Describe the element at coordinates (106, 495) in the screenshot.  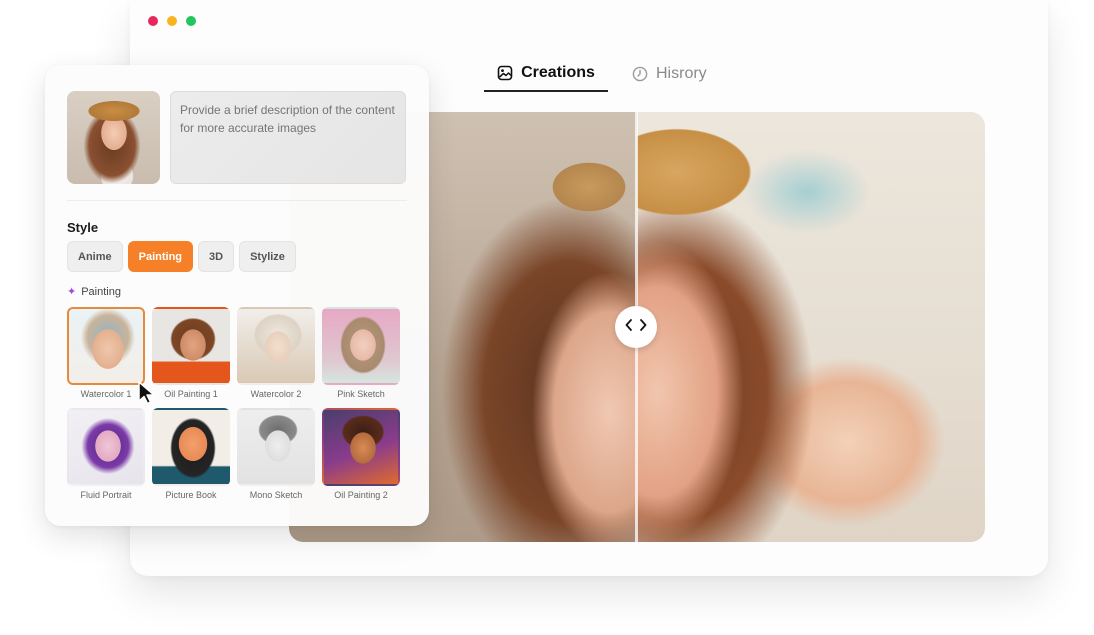
I see `preset-label: Fluid Portrait` at that location.